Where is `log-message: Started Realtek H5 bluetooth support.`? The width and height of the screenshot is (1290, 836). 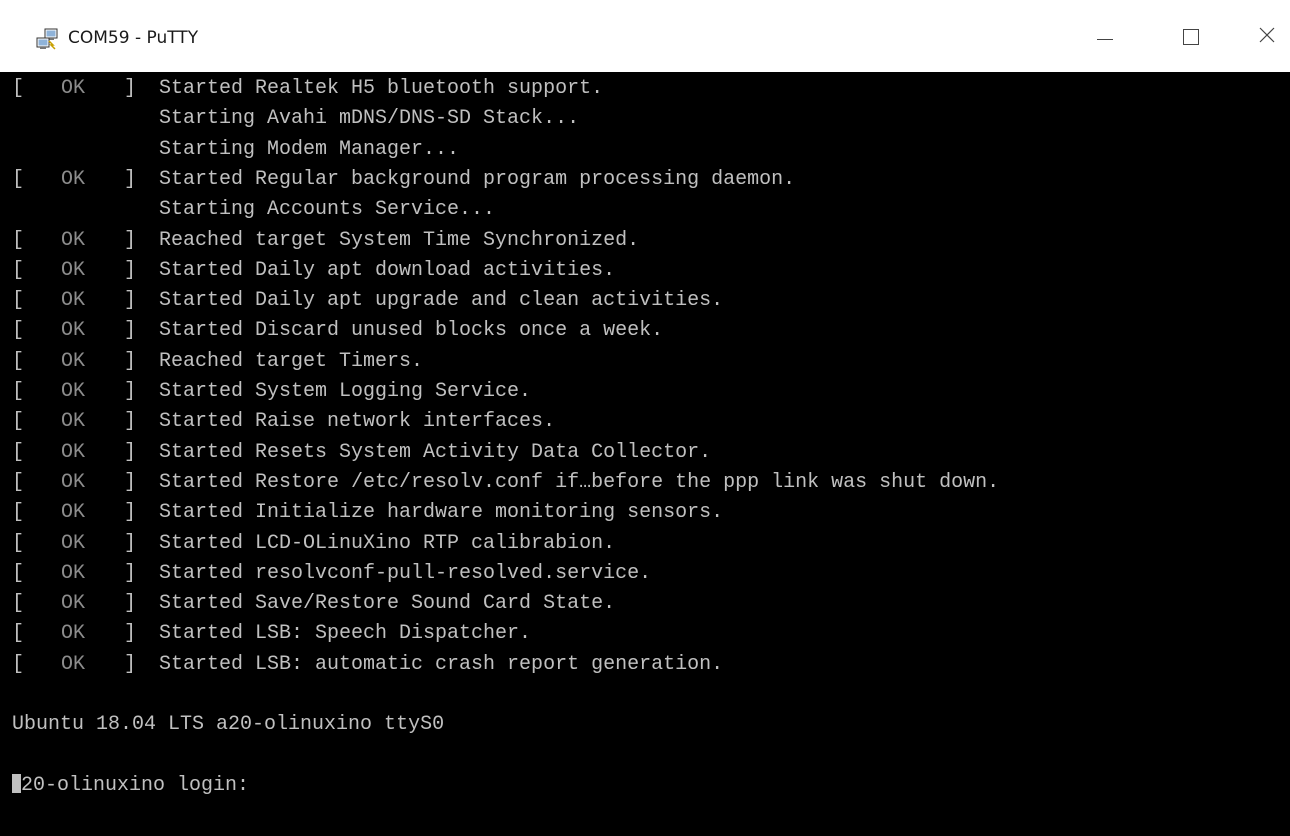 log-message: Started Realtek H5 bluetooth support. is located at coordinates (381, 88).